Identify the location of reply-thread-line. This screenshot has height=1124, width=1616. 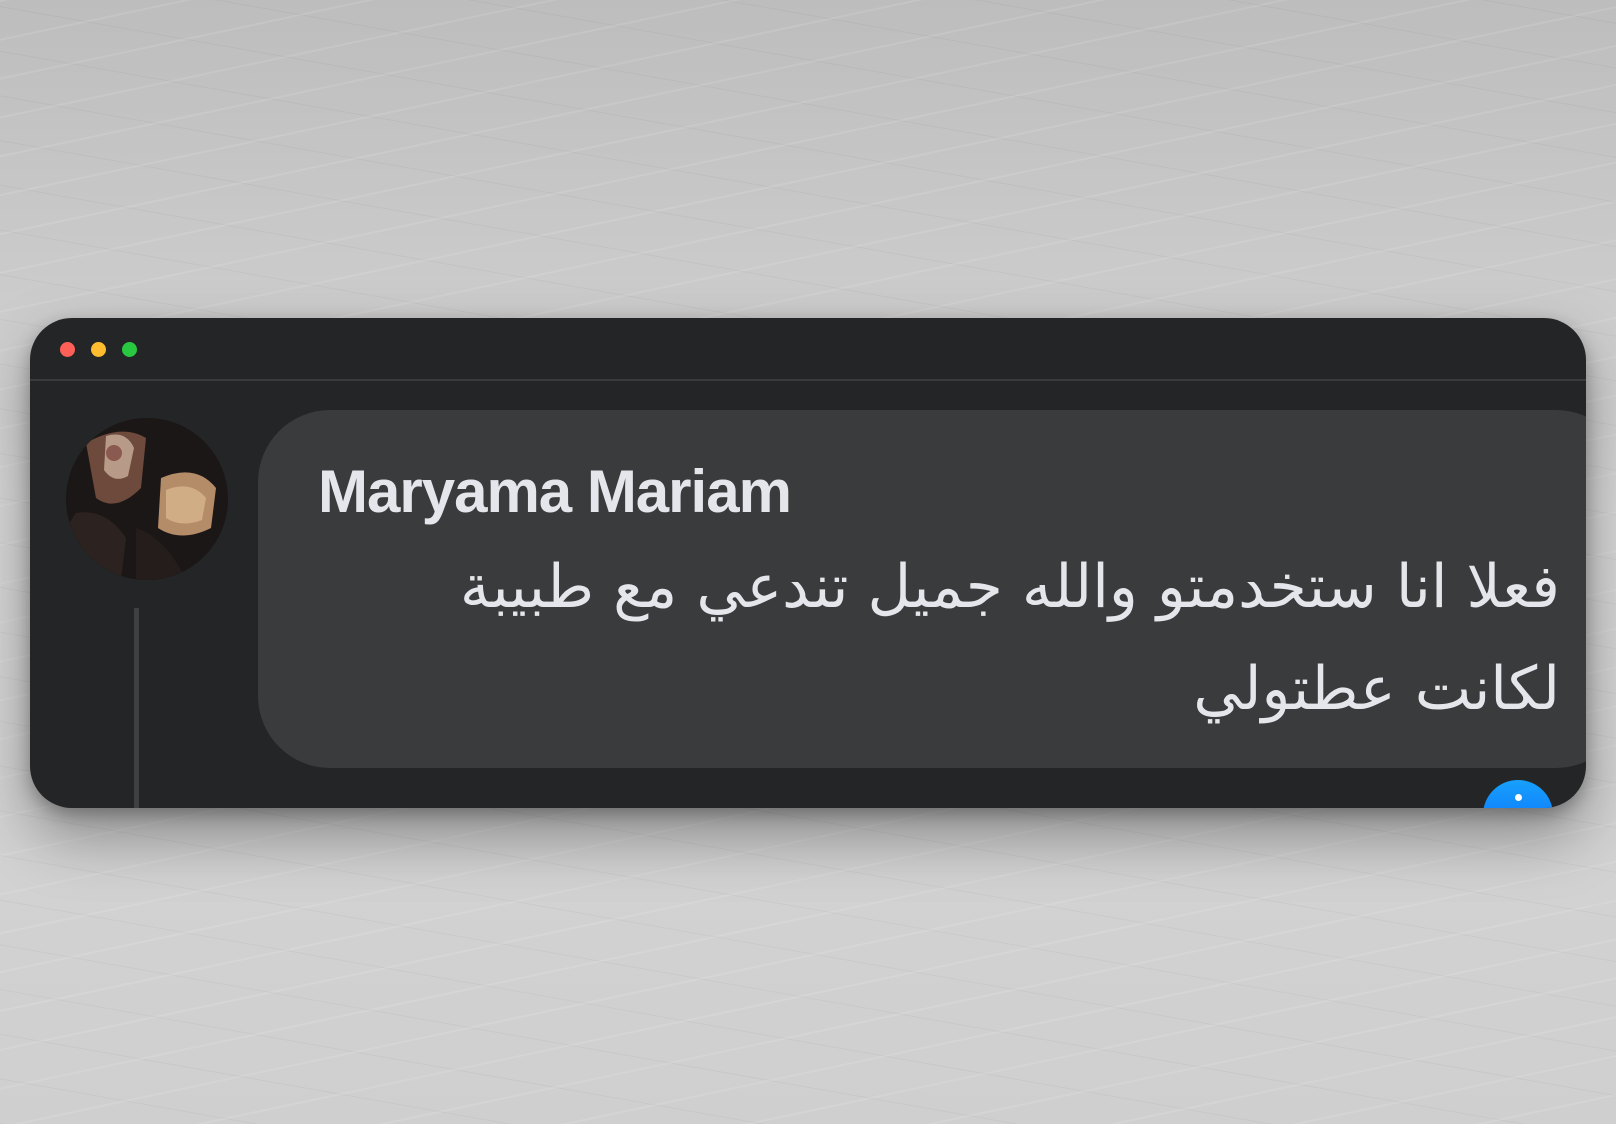
(136, 708).